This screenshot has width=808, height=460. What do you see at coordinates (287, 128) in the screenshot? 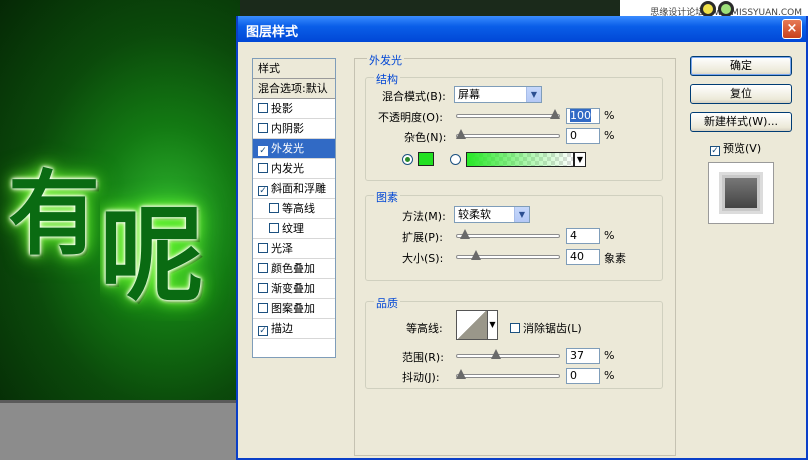
I see `style-item-label: 内阴影` at bounding box center [287, 128].